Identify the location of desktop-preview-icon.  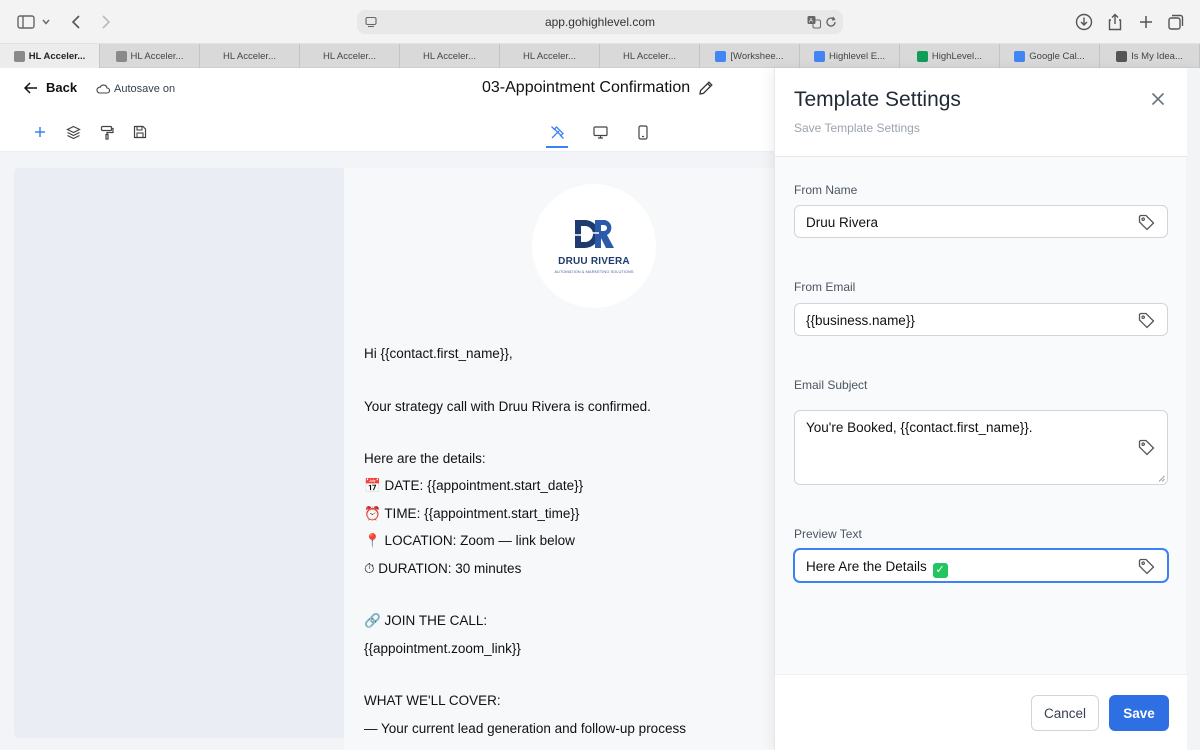
(600, 132).